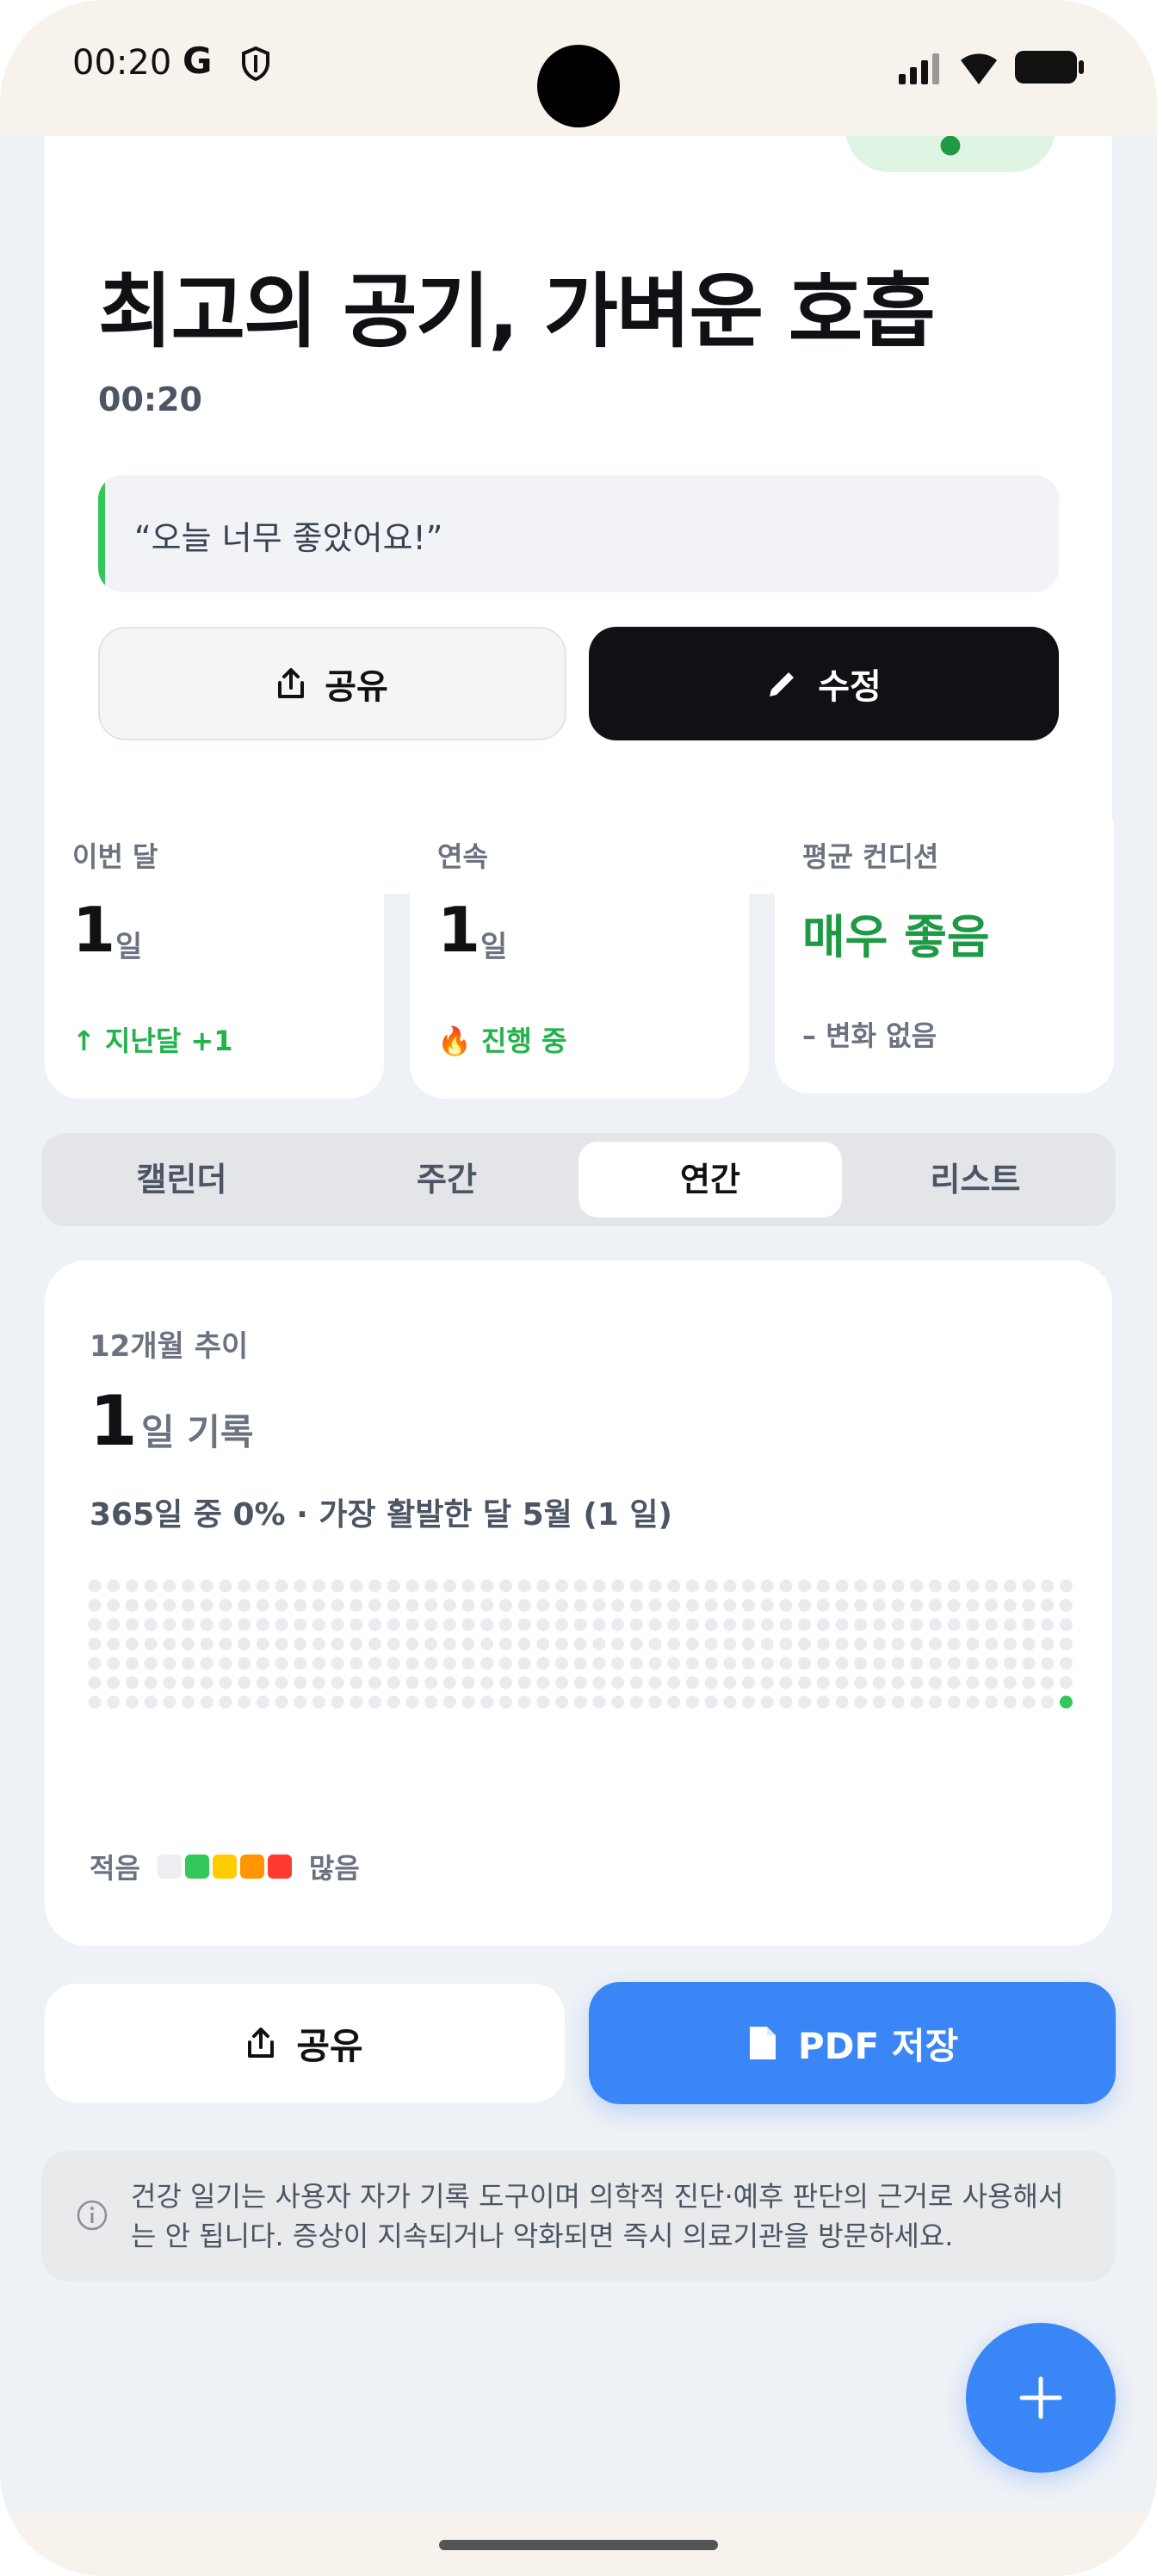 This screenshot has width=1157, height=2576. What do you see at coordinates (305, 2043) in the screenshot?
I see `share-report-button: 공유` at bounding box center [305, 2043].